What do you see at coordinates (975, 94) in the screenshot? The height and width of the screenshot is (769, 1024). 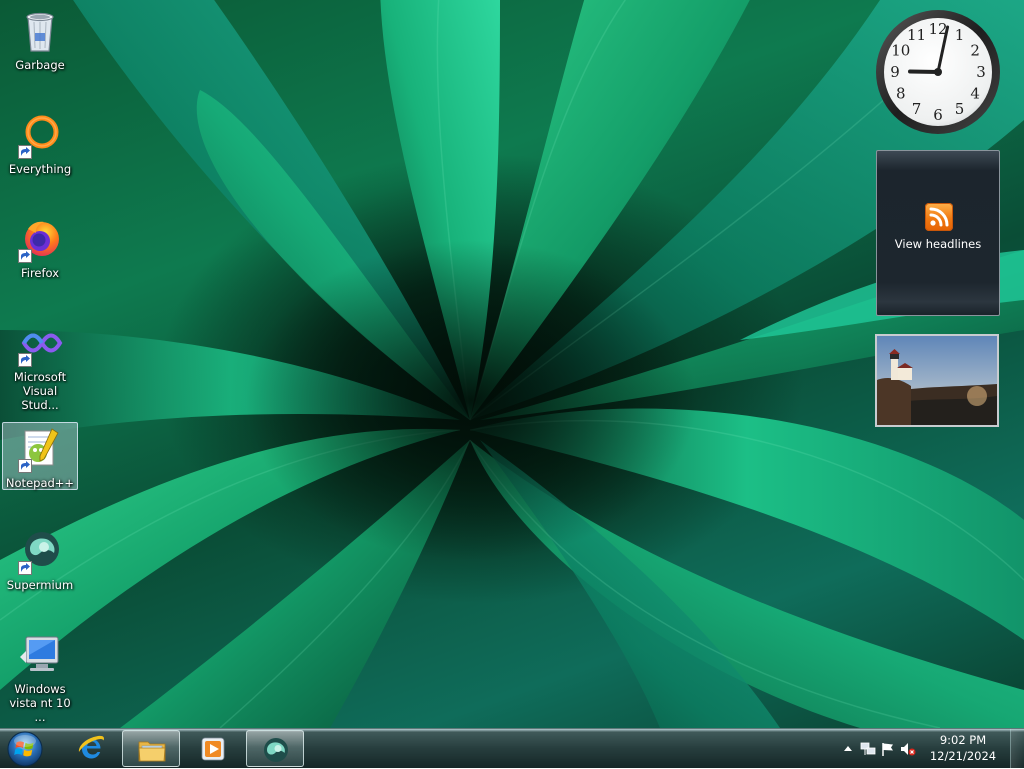 I see `clock-numeral: 4` at bounding box center [975, 94].